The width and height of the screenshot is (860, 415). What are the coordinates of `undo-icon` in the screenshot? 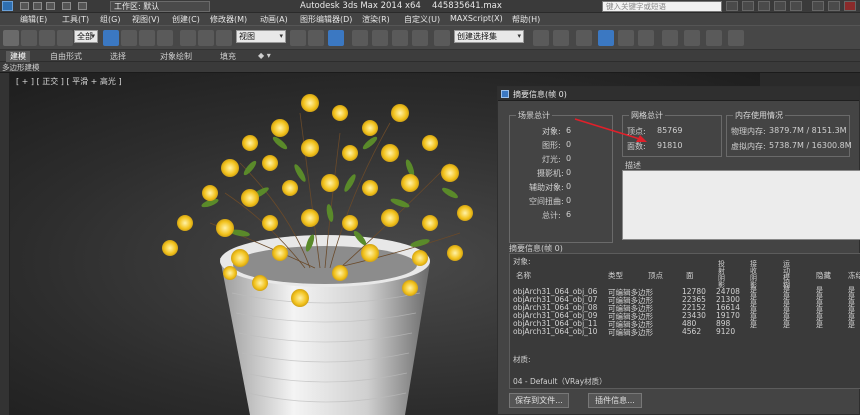 It's located at (66, 6).